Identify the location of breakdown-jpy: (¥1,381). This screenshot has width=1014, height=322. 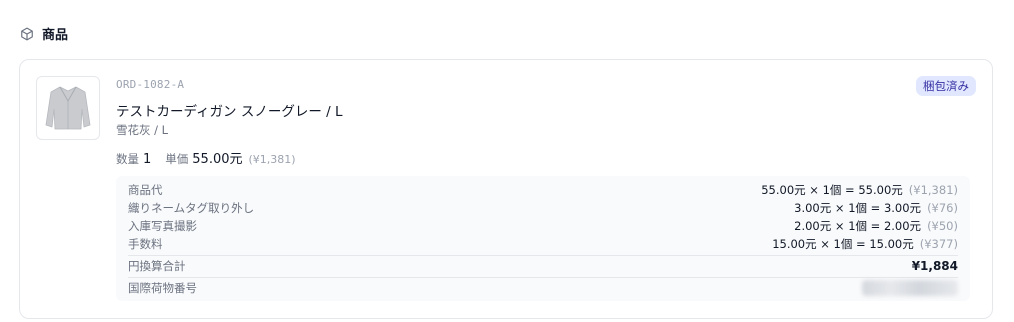
(933, 190).